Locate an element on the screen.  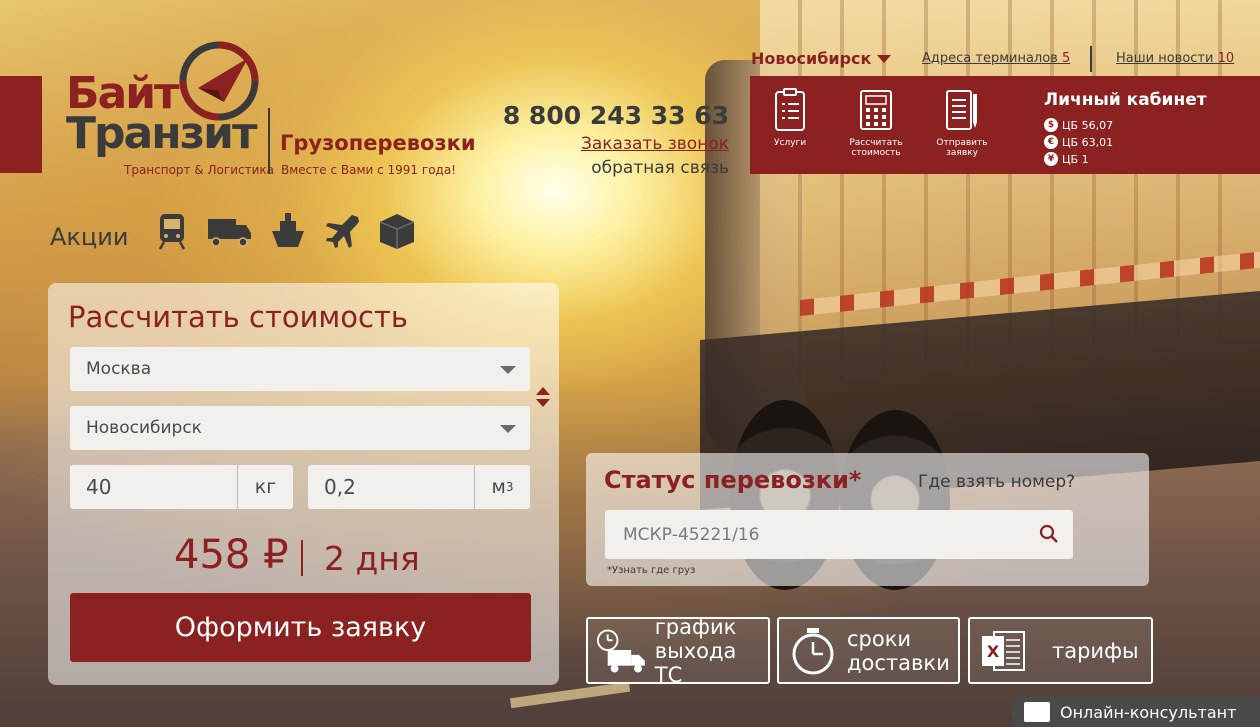
origin-city-select: Москва is located at coordinates (300, 369).